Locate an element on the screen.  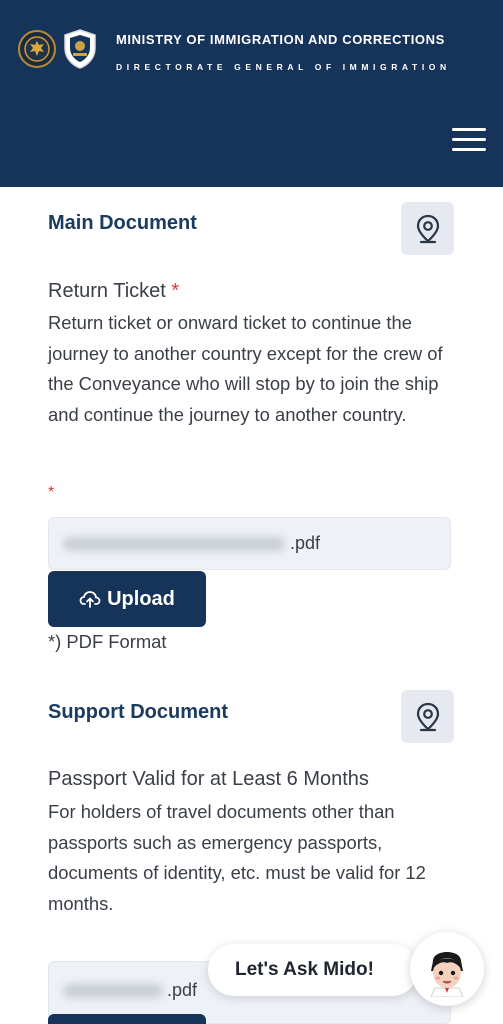
return-ticket-file-field: .pdf is located at coordinates (249, 543).